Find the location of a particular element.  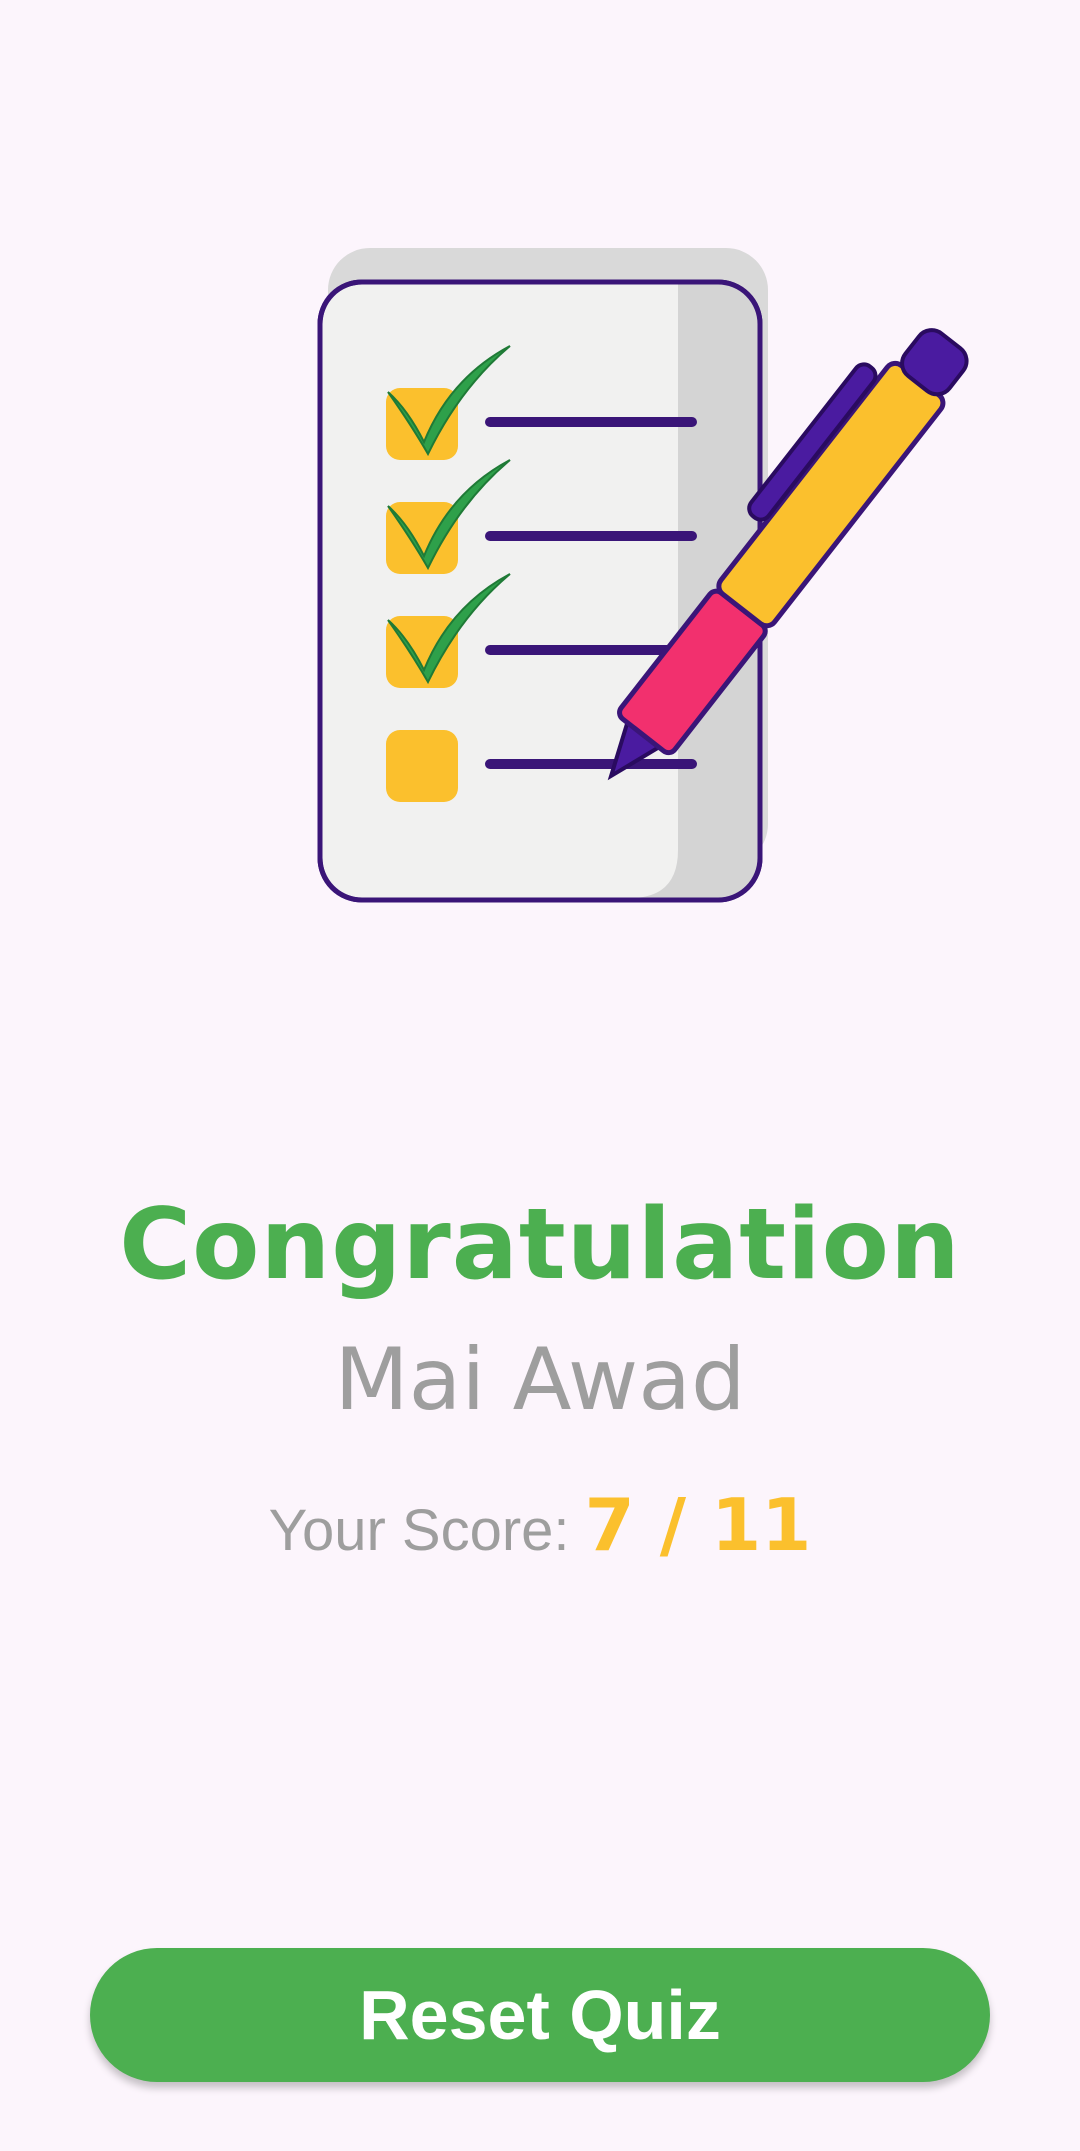

user-name: Mai Awad is located at coordinates (540, 1380).